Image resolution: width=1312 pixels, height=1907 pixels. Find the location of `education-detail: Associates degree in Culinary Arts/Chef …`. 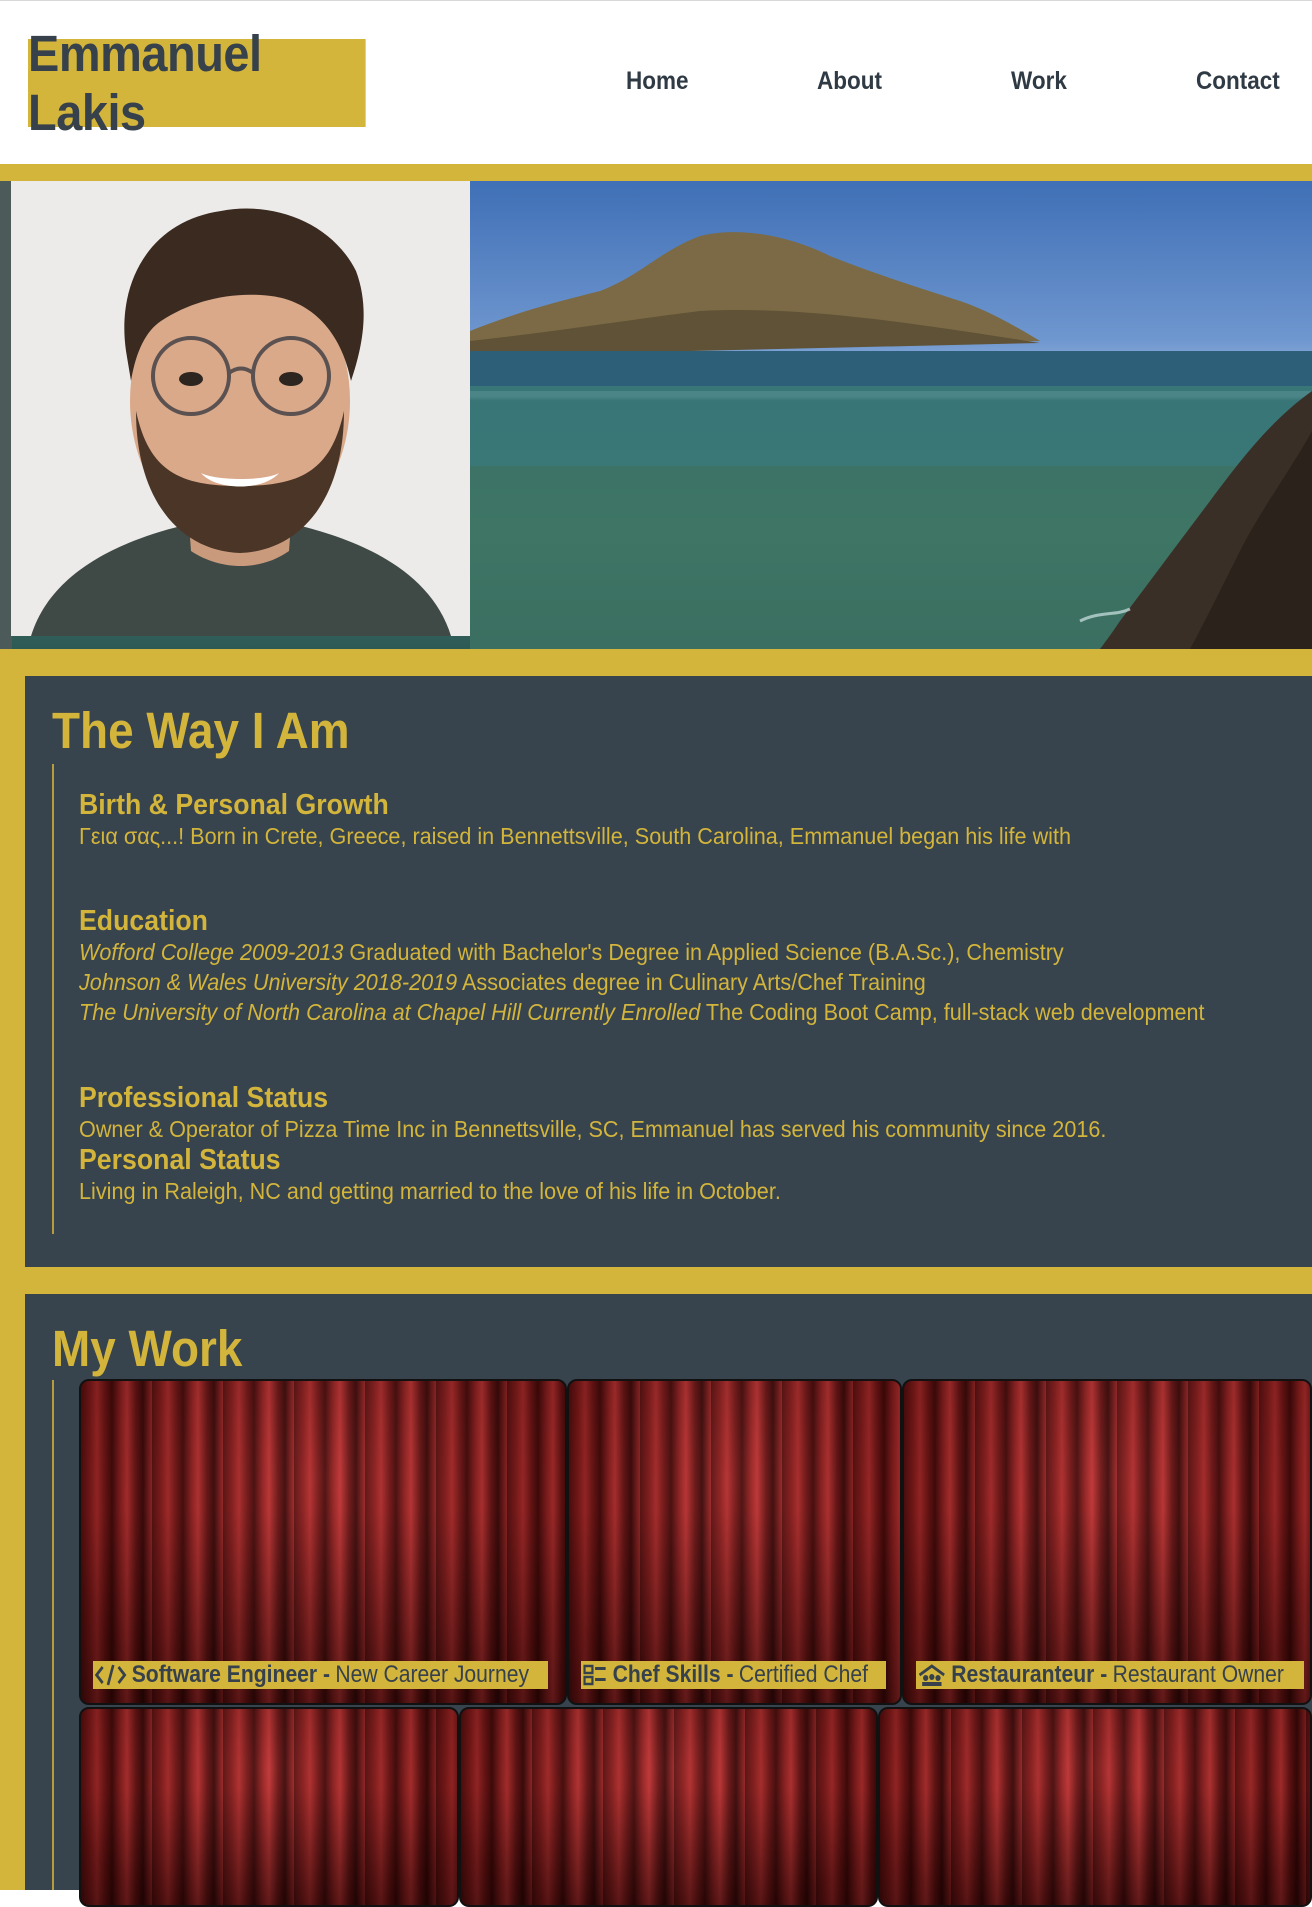

education-detail: Associates degree in Culinary Arts/Chef … is located at coordinates (691, 982).